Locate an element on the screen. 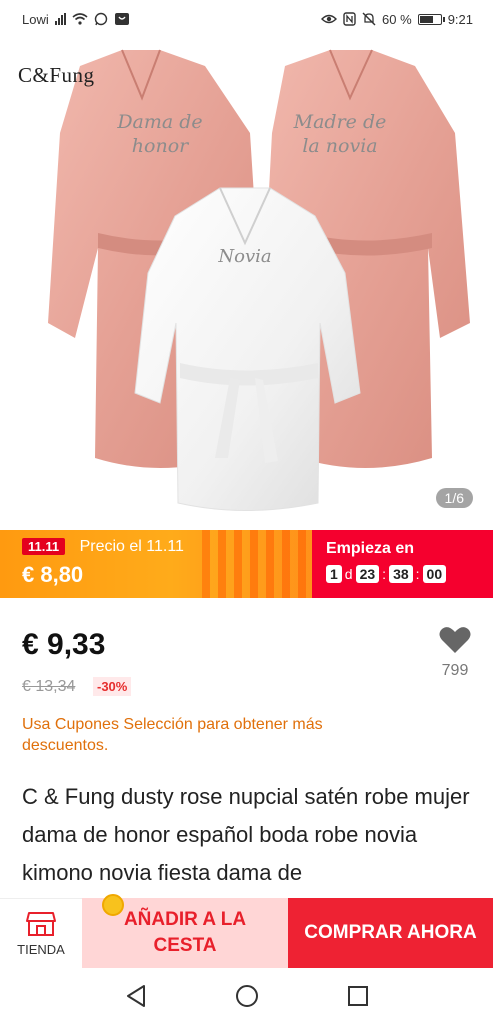  signal-icon is located at coordinates (60, 19).